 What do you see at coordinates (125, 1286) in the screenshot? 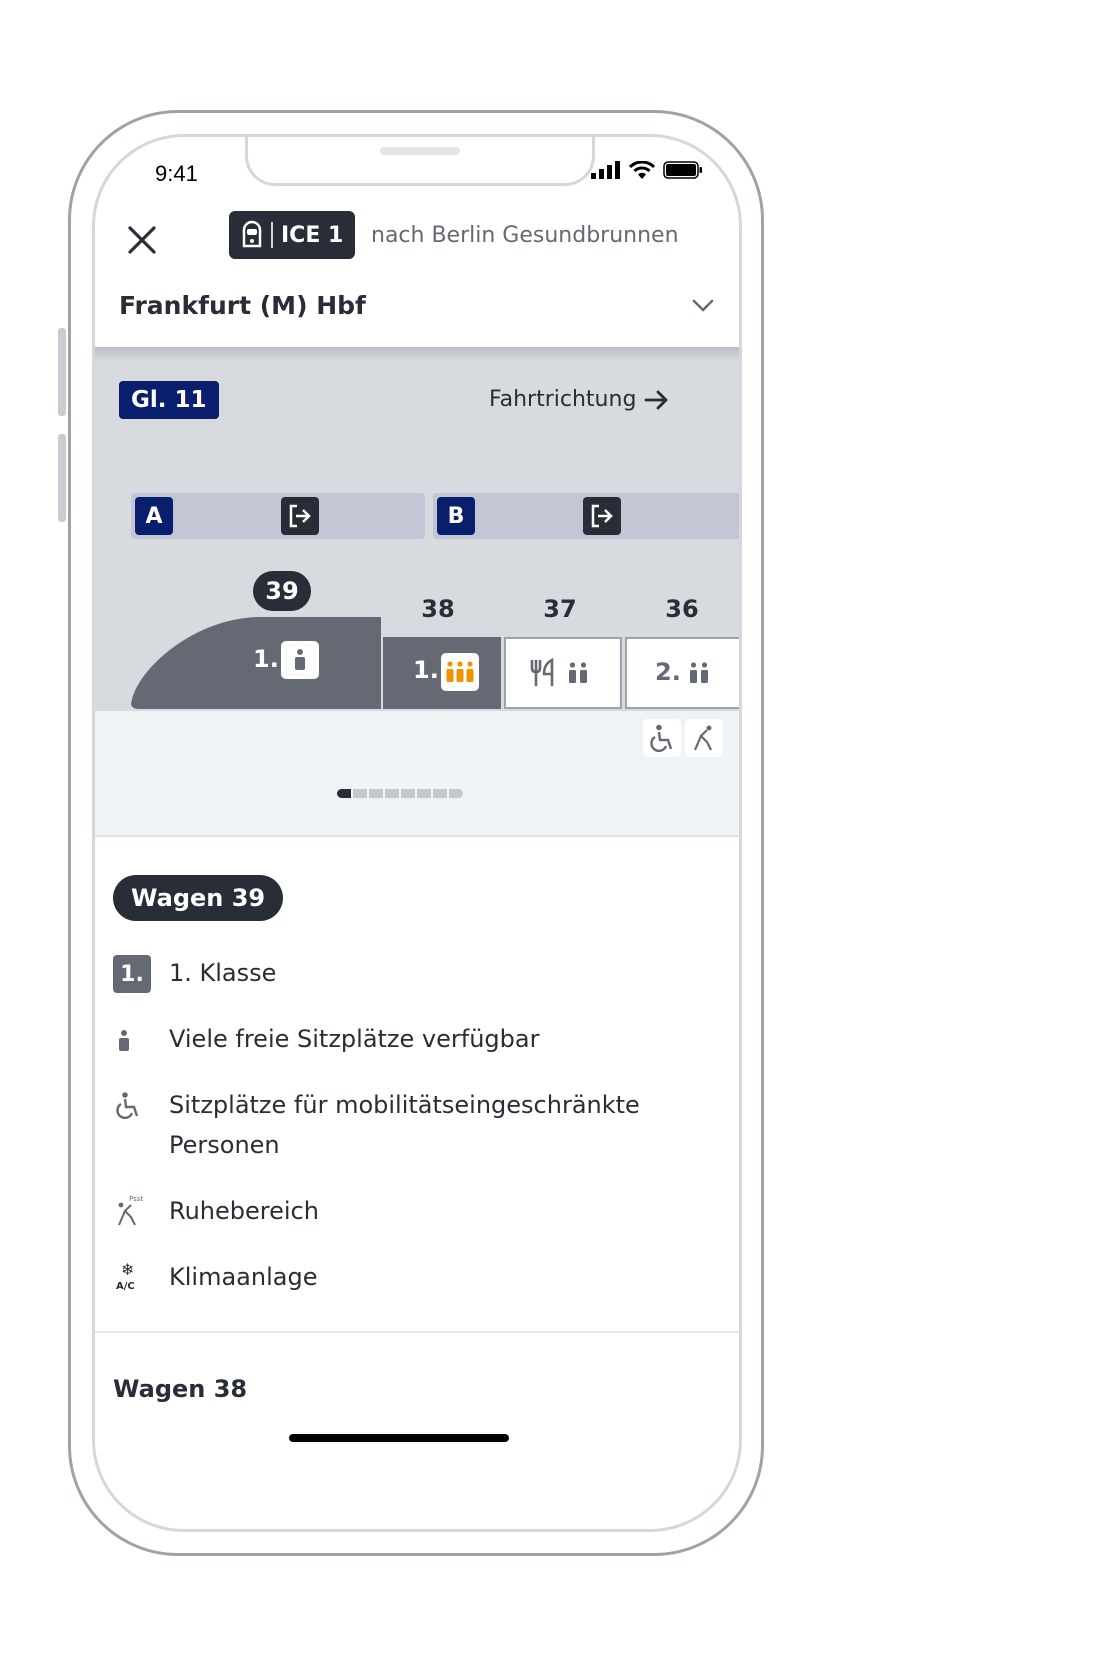
I see `air-conditioning-icon-text: A/C` at bounding box center [125, 1286].